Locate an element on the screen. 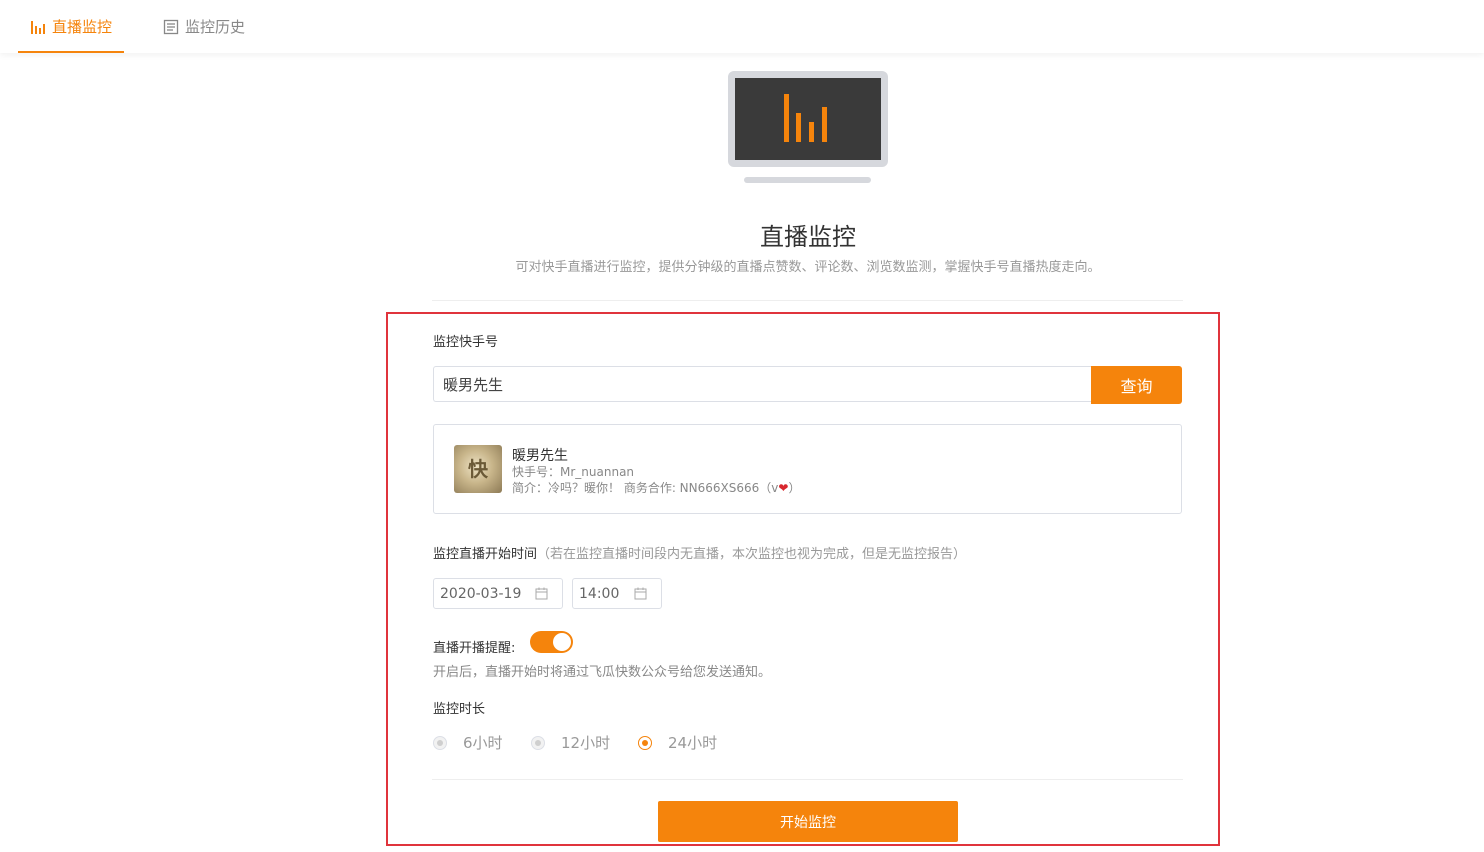  account-label: 监控快手号 is located at coordinates (466, 342).